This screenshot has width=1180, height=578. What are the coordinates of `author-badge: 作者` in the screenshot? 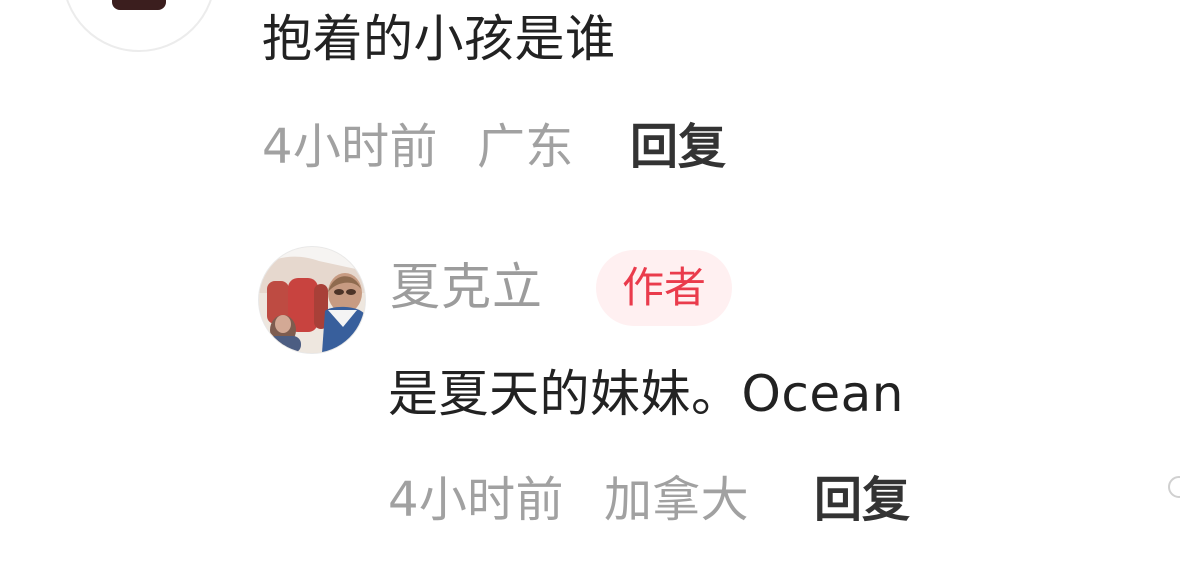 It's located at (664, 288).